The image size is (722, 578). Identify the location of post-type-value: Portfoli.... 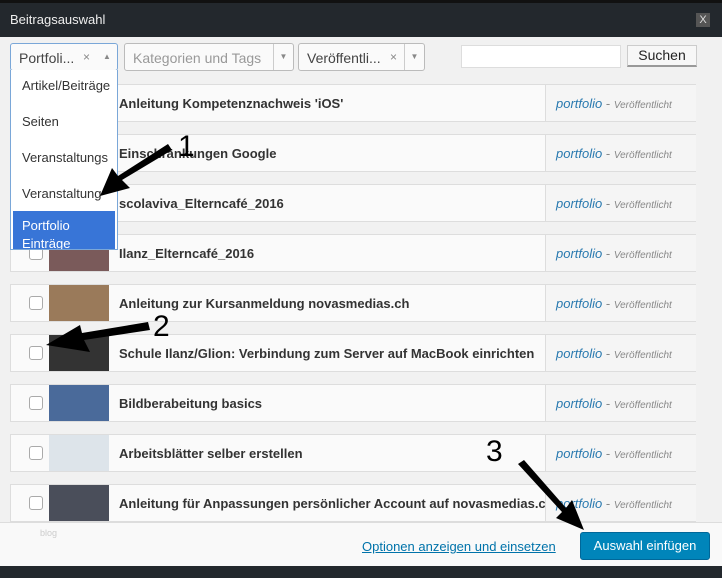
(47, 58).